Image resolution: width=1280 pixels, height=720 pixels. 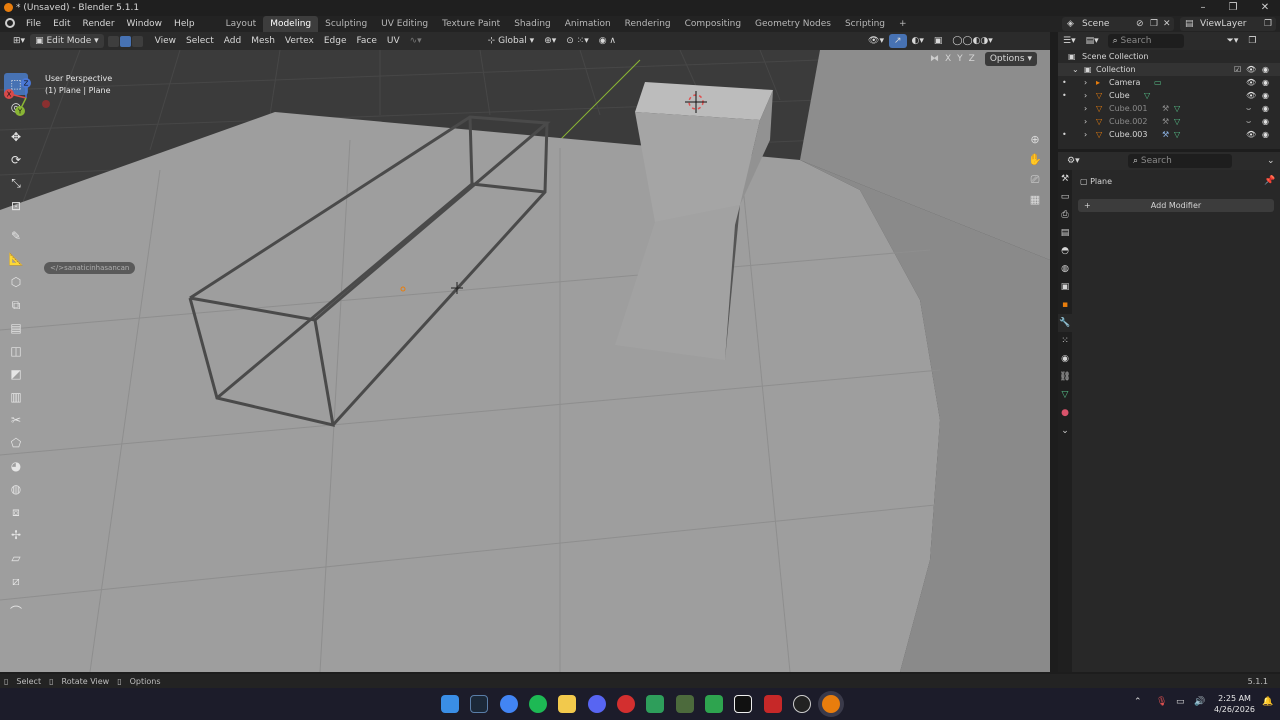 I want to click on menu-help: Help, so click(x=184, y=24).